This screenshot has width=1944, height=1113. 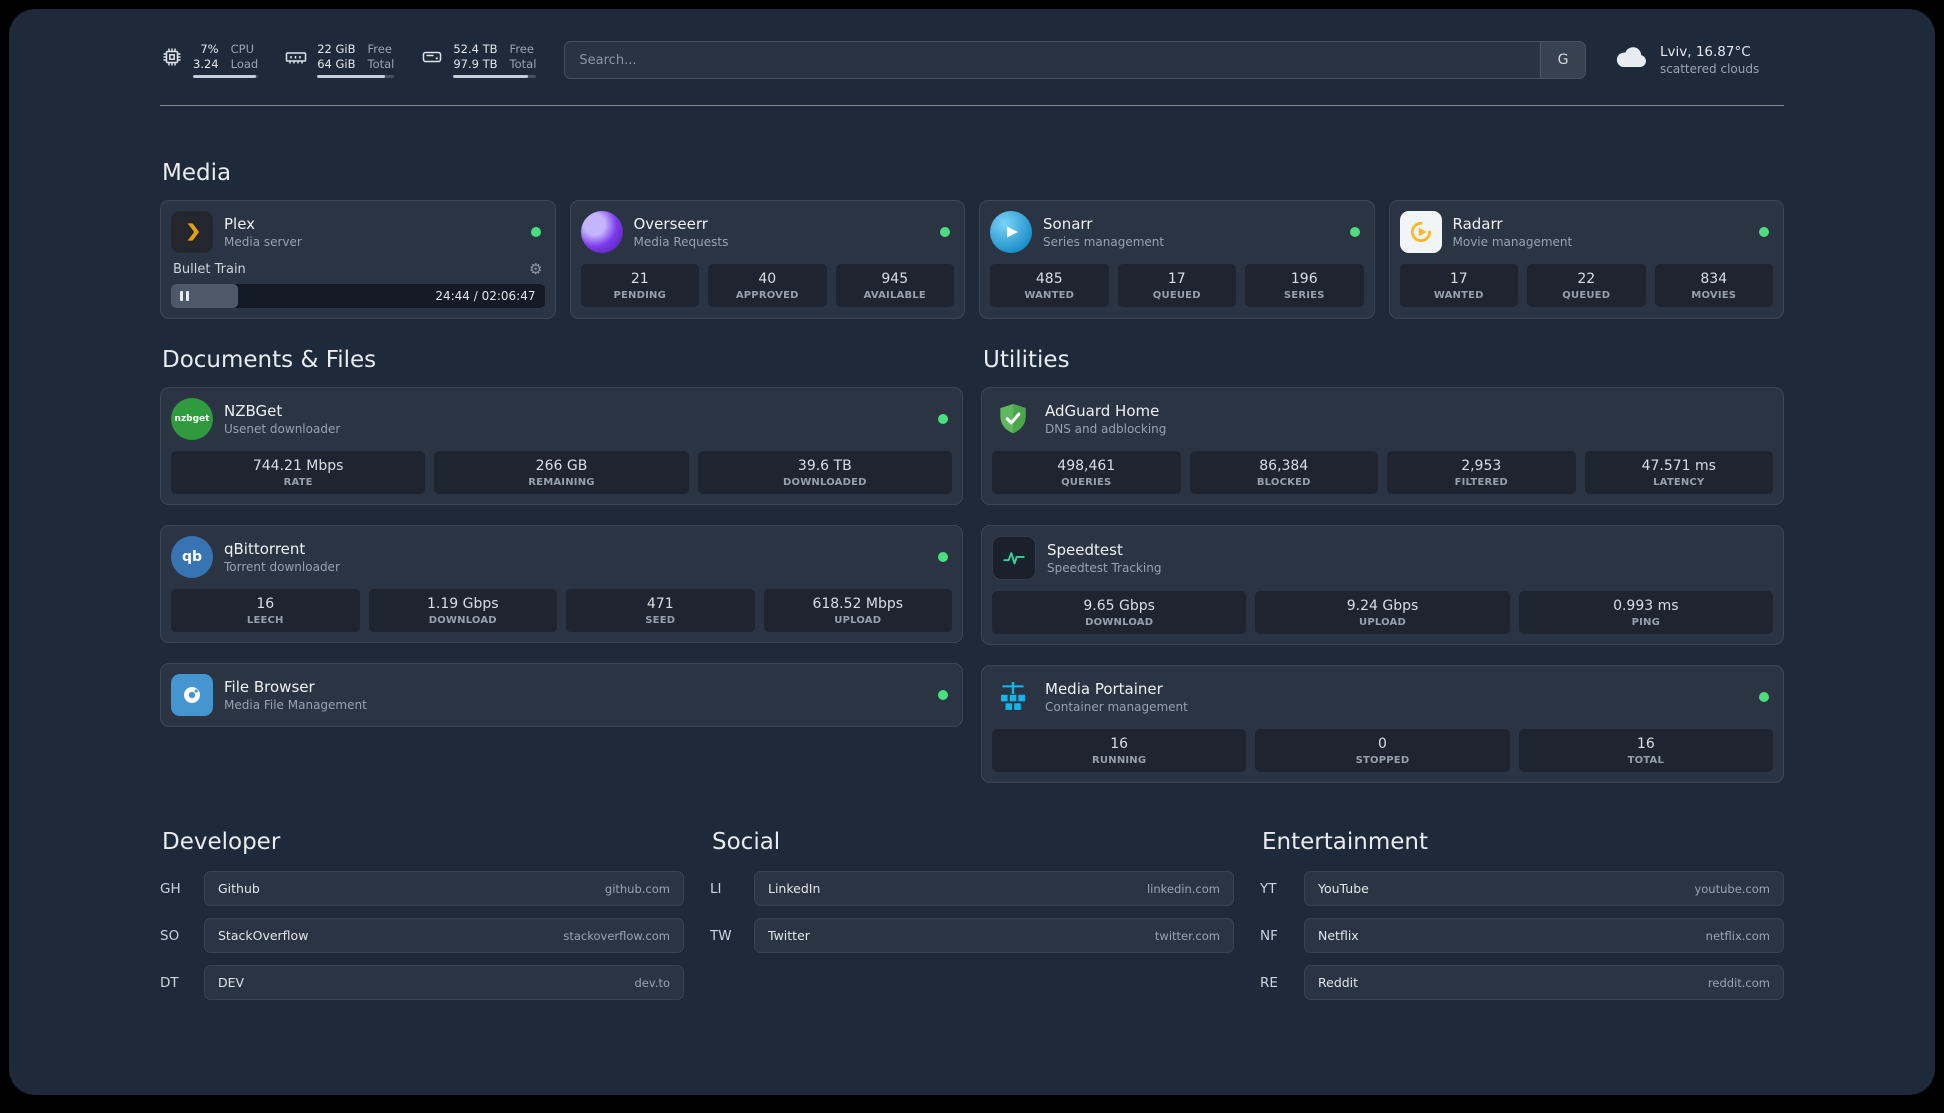 What do you see at coordinates (1586, 232) in the screenshot?
I see `radarr-header: Radarr Movie management` at bounding box center [1586, 232].